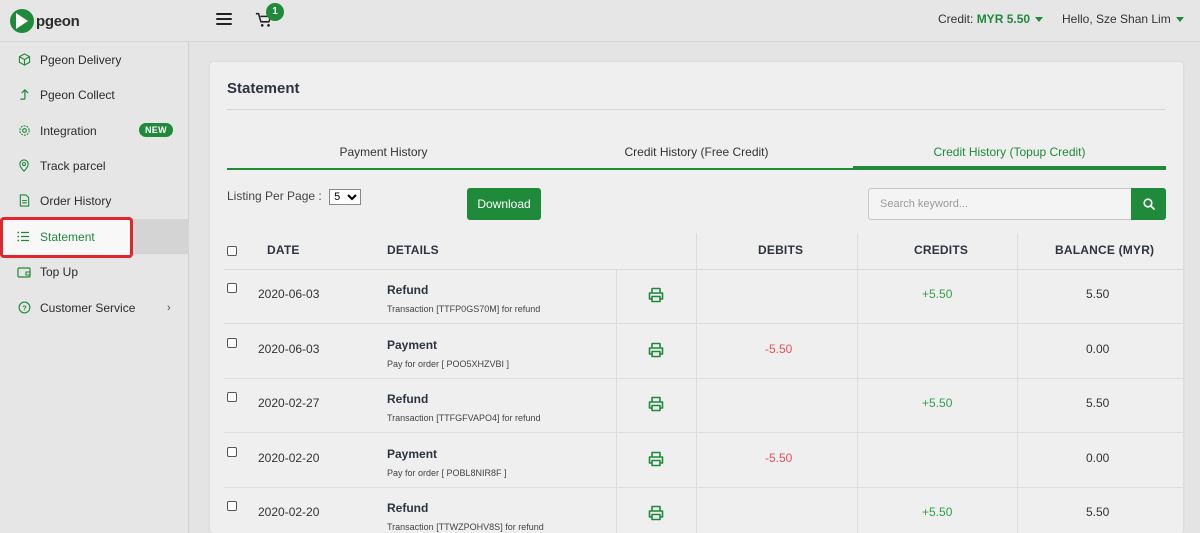 This screenshot has width=1200, height=533. Describe the element at coordinates (283, 250) in the screenshot. I see `header-date: DATE` at that location.